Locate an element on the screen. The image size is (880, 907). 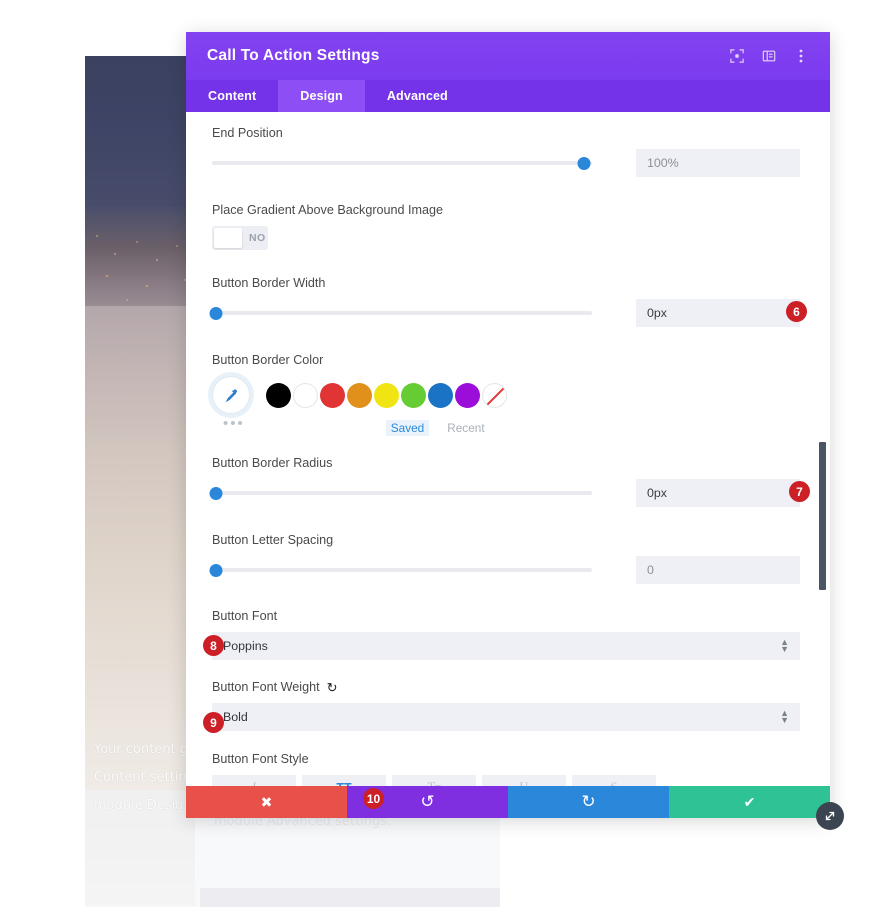
toggle-state-label: NO is located at coordinates (257, 238).